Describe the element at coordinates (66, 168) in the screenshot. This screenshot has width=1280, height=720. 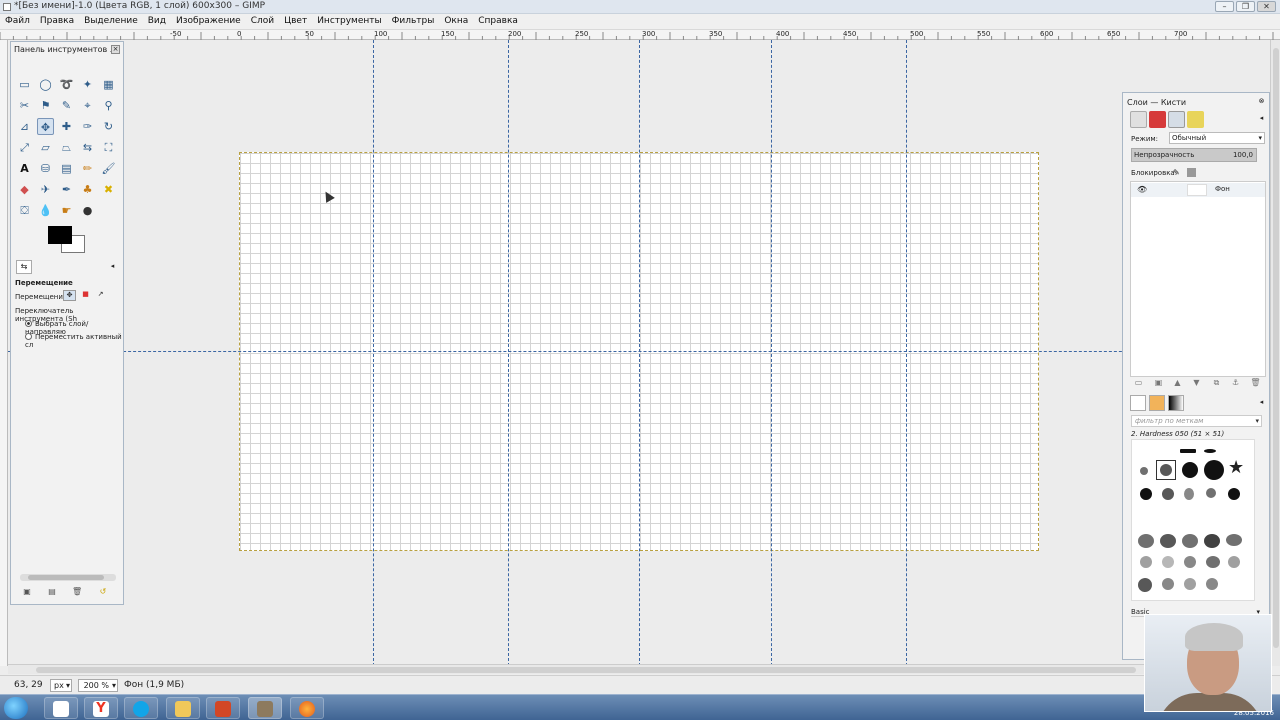
I see `gradient-icon: ▤` at that location.